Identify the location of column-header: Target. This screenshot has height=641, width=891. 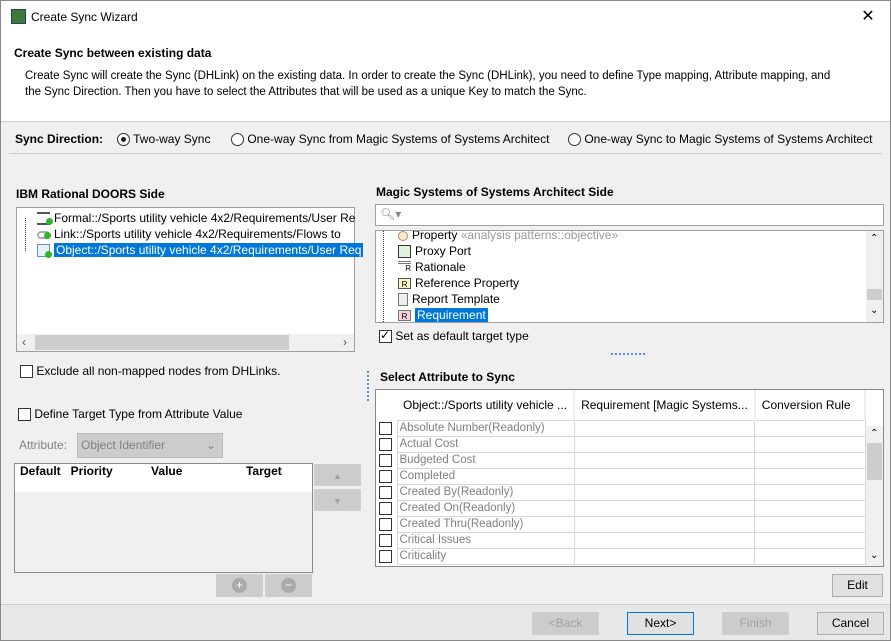
(264, 471).